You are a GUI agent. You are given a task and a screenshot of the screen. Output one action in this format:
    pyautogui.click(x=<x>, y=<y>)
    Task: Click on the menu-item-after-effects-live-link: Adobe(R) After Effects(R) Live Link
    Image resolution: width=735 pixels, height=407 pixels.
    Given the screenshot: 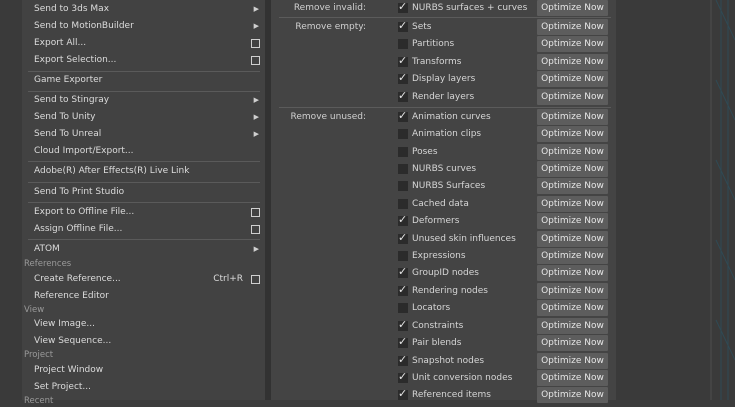 What is the action you would take?
    pyautogui.click(x=143, y=171)
    